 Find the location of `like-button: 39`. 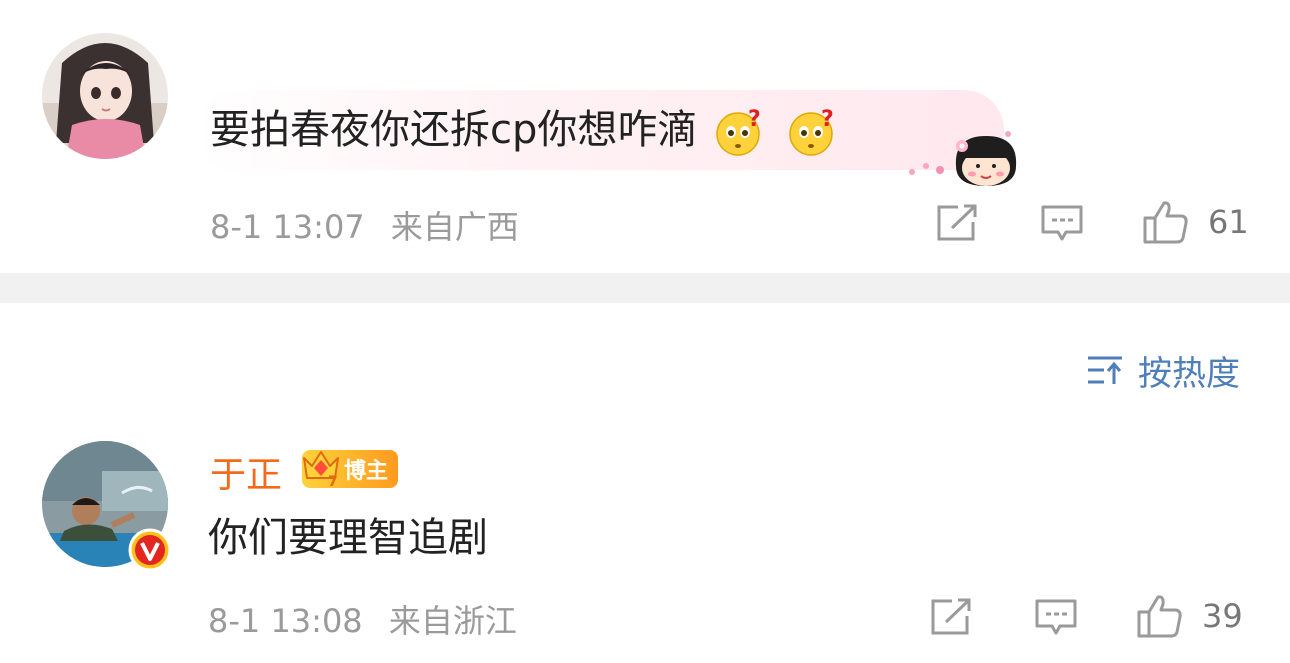

like-button: 39 is located at coordinates (1189, 616).